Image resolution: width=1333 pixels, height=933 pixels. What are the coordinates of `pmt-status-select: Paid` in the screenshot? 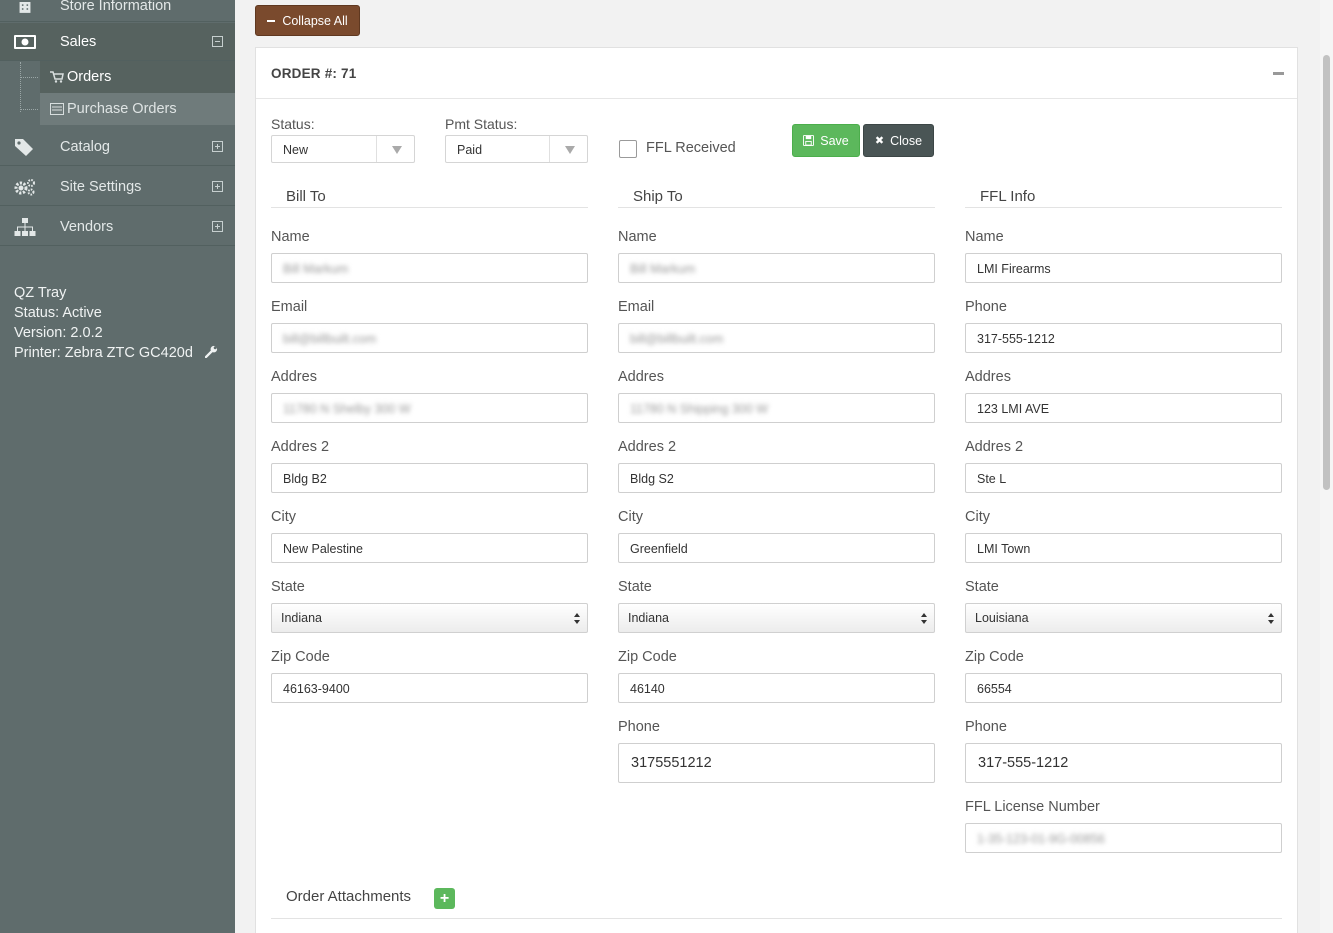 It's located at (516, 149).